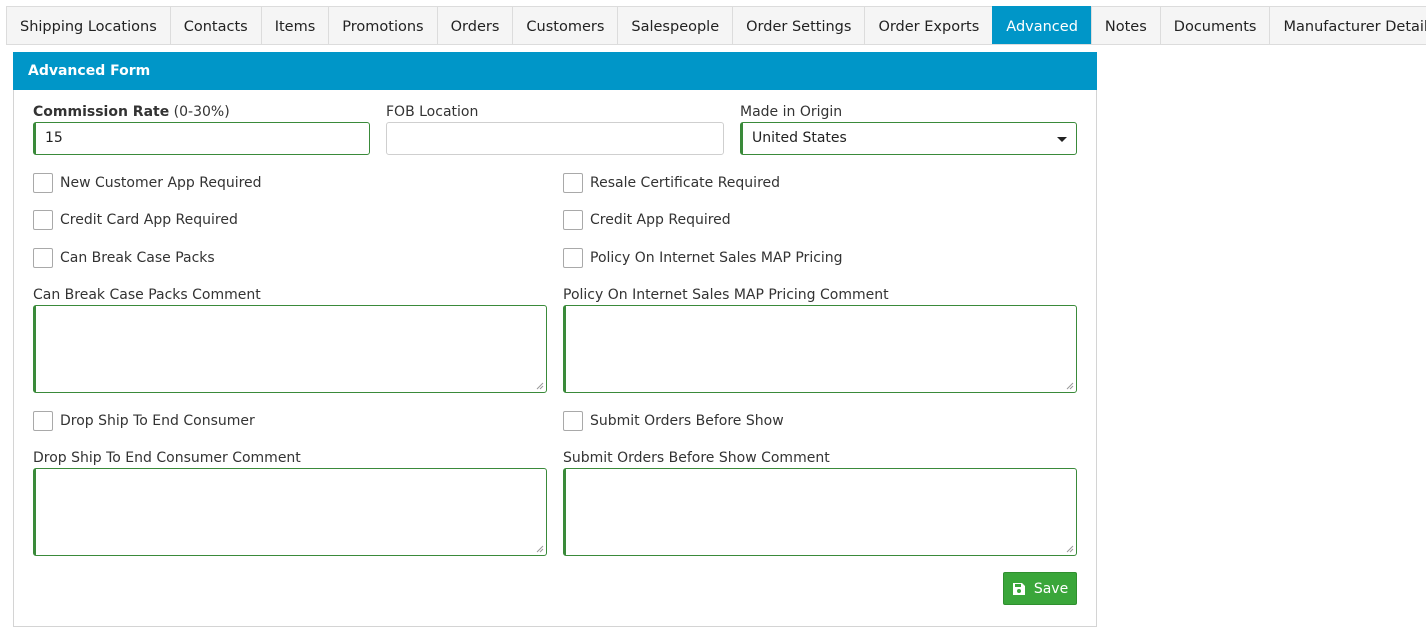 The width and height of the screenshot is (1426, 634). I want to click on tab-items: Items, so click(294, 25).